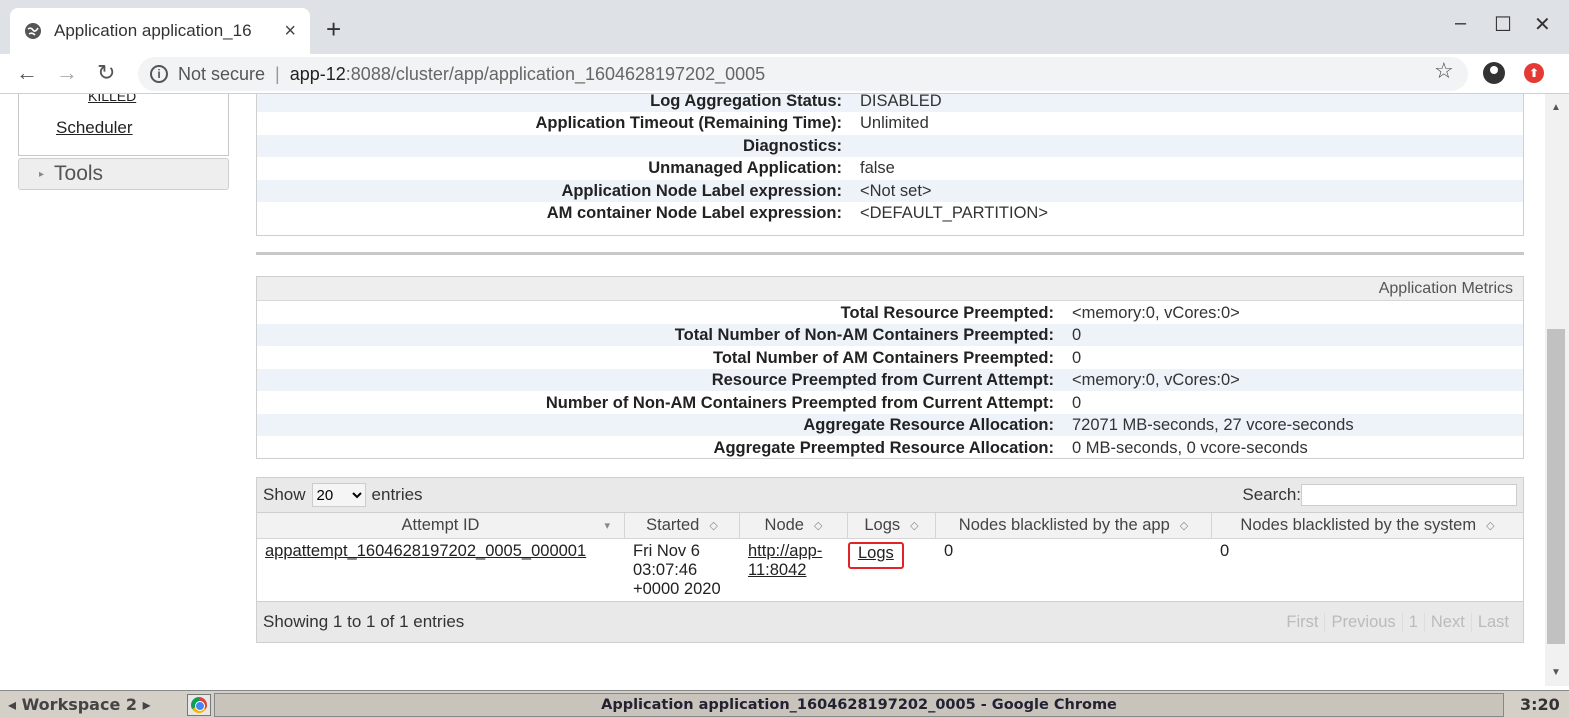 This screenshot has width=1569, height=718. What do you see at coordinates (784, 27) in the screenshot?
I see `tab-strip: Application application_16 × + – ☐ ✕` at bounding box center [784, 27].